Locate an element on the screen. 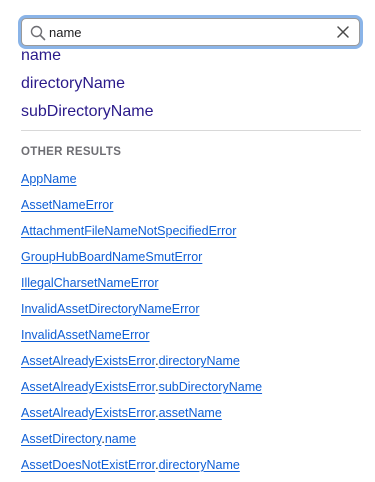 The height and width of the screenshot is (482, 375). list-item: AssetAlreadyExistsError.subDirectoryName is located at coordinates (141, 390).